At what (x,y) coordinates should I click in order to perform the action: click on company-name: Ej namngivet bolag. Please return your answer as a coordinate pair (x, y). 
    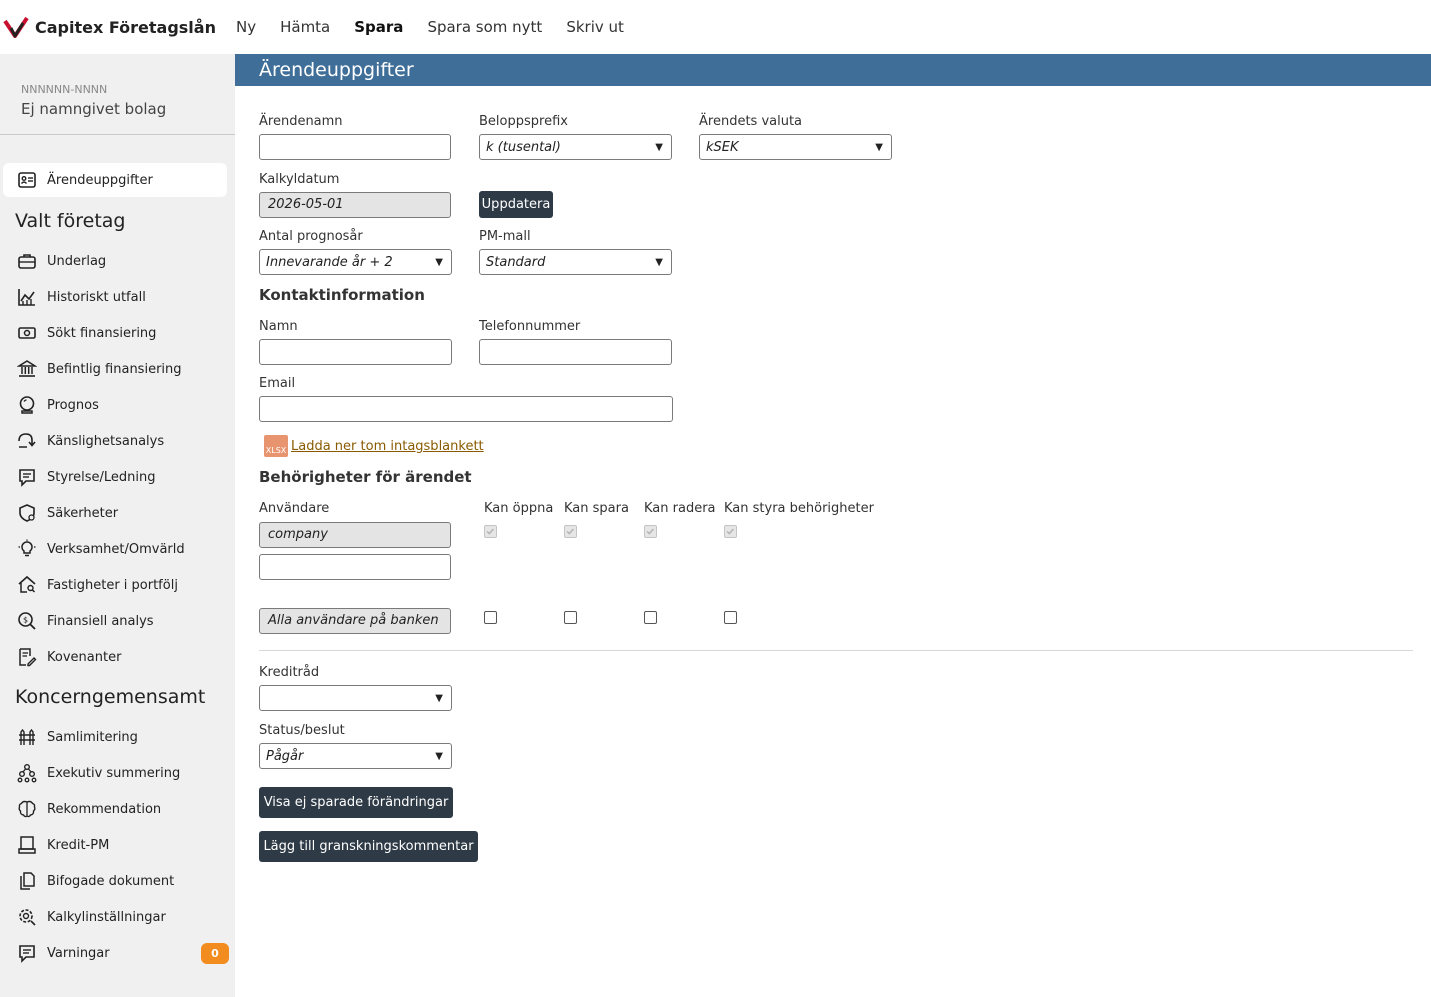
    Looking at the image, I should click on (94, 109).